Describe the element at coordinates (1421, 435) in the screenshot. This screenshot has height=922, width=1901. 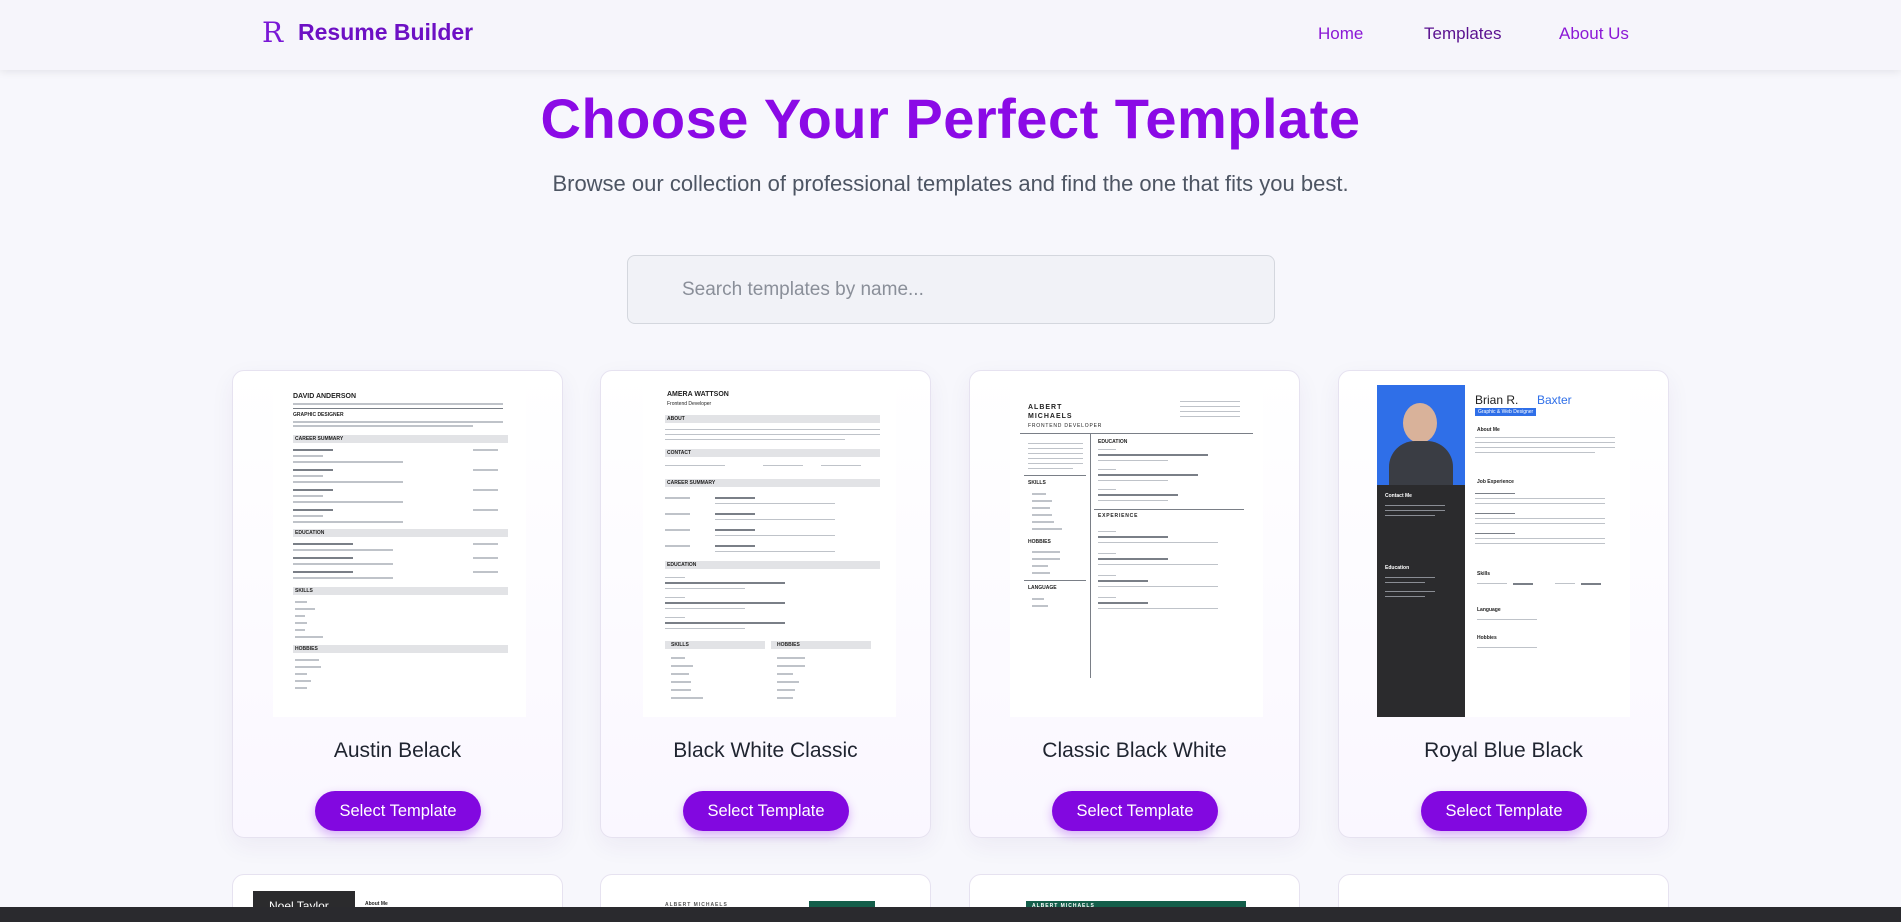
I see `preview-photo` at that location.